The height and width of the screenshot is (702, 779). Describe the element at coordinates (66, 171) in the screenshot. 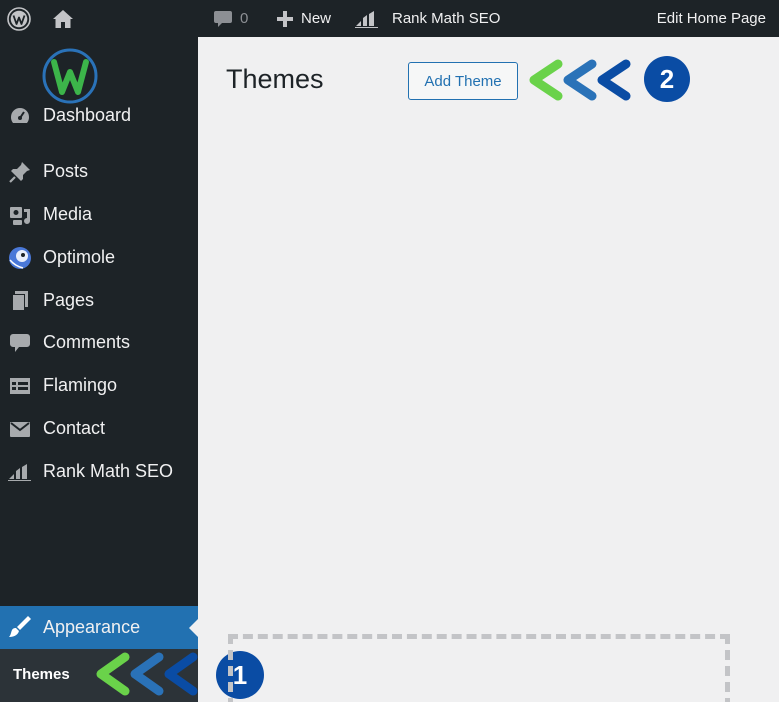

I see `sidebar-item-label: Posts` at that location.